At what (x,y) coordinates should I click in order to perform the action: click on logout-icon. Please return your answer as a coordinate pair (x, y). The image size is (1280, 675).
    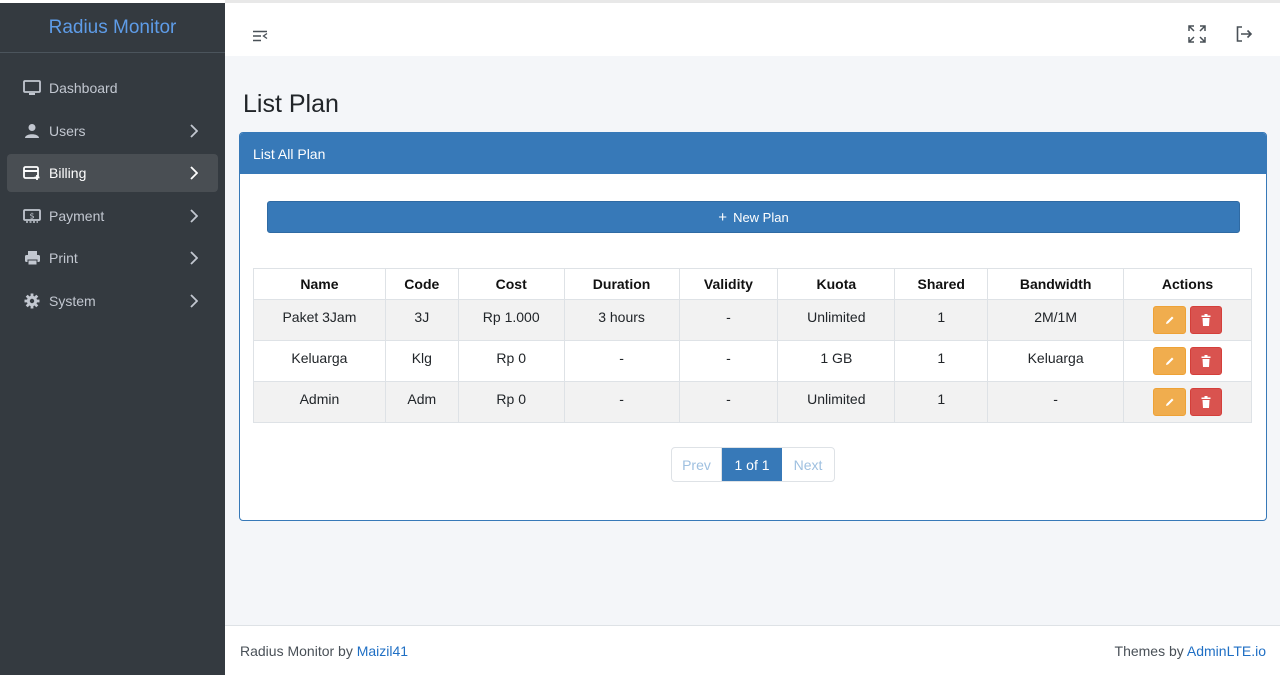
    Looking at the image, I should click on (1244, 34).